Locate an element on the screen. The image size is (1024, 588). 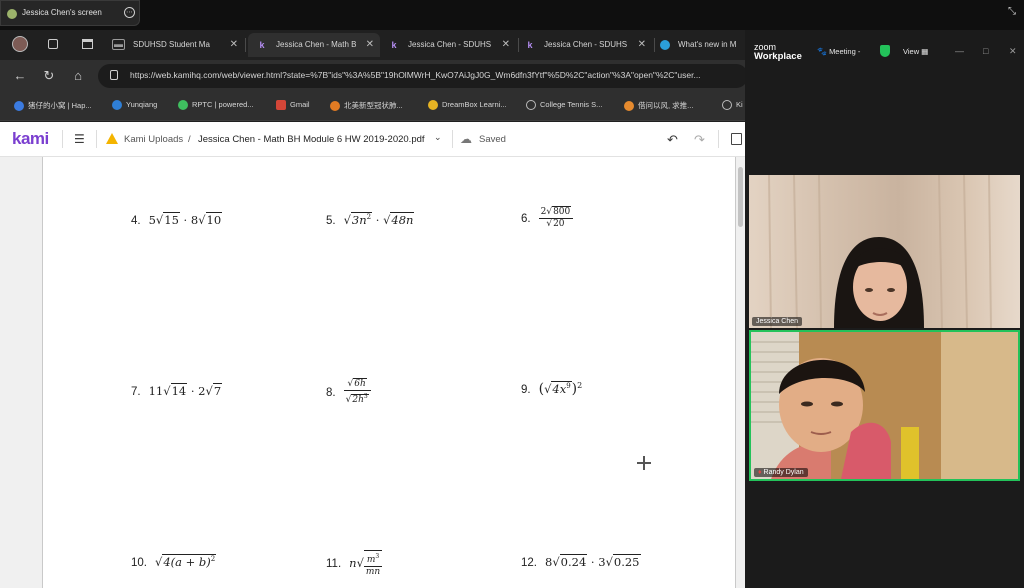
problem-5: 5. √3n2 · √48n is located at coordinates (370, 219).